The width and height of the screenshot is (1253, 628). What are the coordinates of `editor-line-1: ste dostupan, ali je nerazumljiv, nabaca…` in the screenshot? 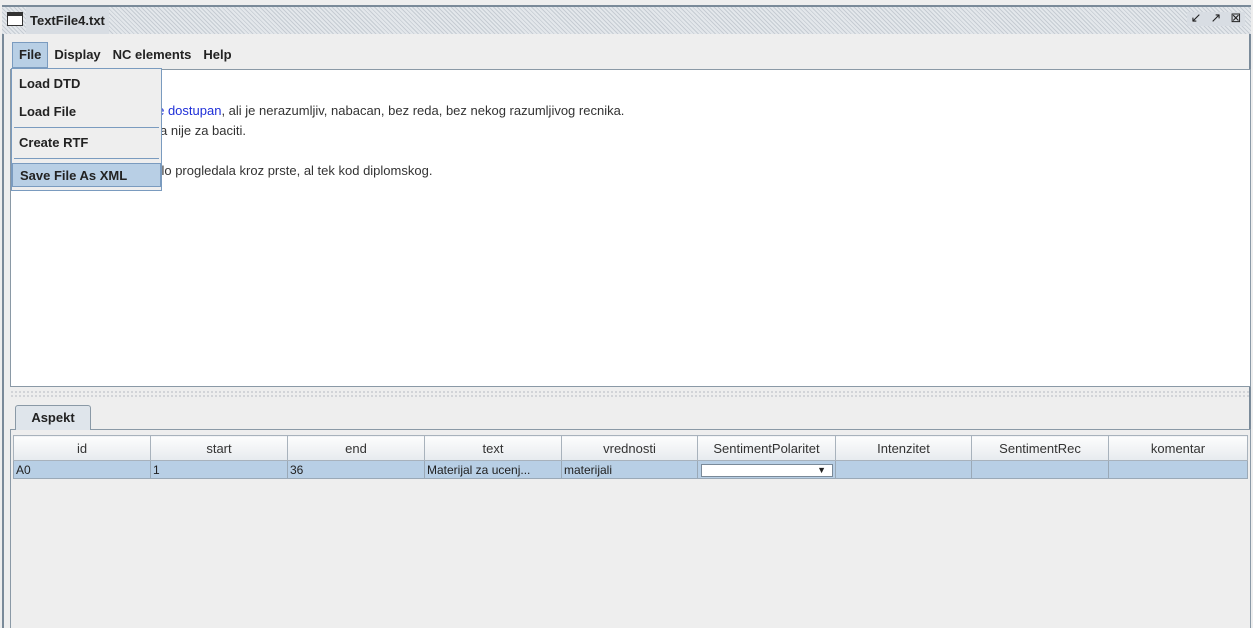 It's located at (386, 110).